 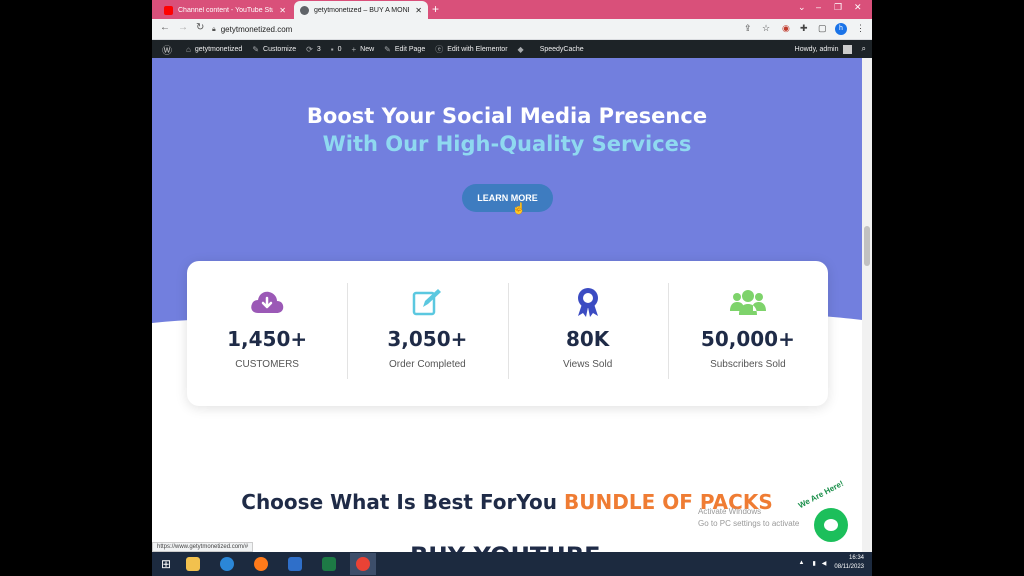 What do you see at coordinates (587, 339) in the screenshot?
I see `stat-value: 80K` at bounding box center [587, 339].